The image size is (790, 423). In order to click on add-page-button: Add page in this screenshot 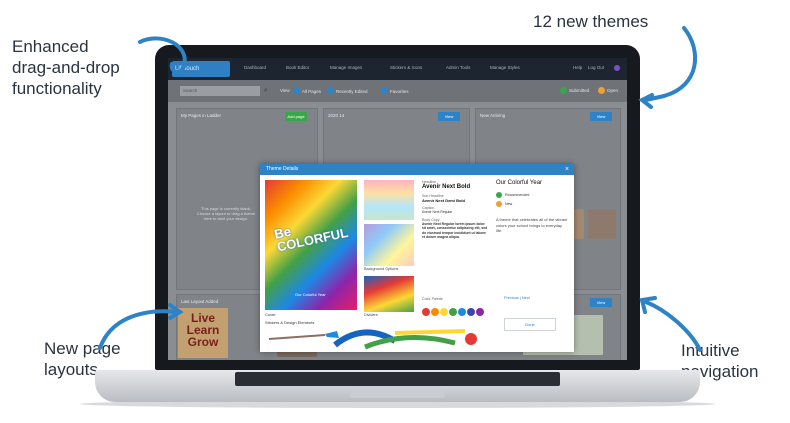, I will do `click(296, 116)`.